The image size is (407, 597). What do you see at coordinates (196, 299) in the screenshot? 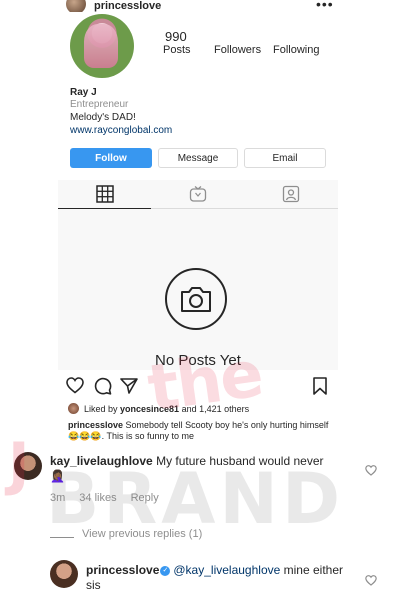
I see `camera-icon` at bounding box center [196, 299].